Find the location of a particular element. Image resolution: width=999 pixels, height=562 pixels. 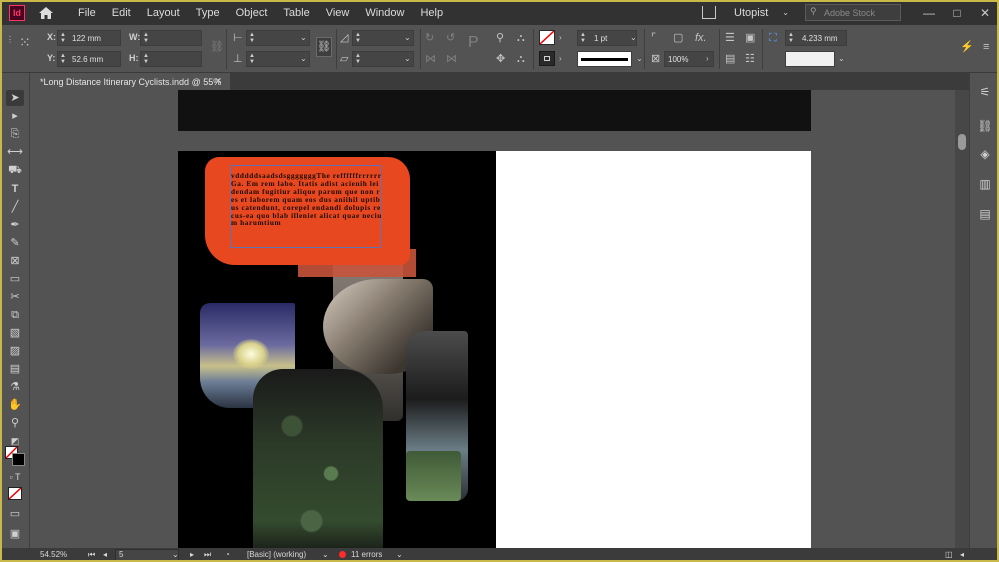

gap-tool-icon: ⟷ is located at coordinates (15, 152).